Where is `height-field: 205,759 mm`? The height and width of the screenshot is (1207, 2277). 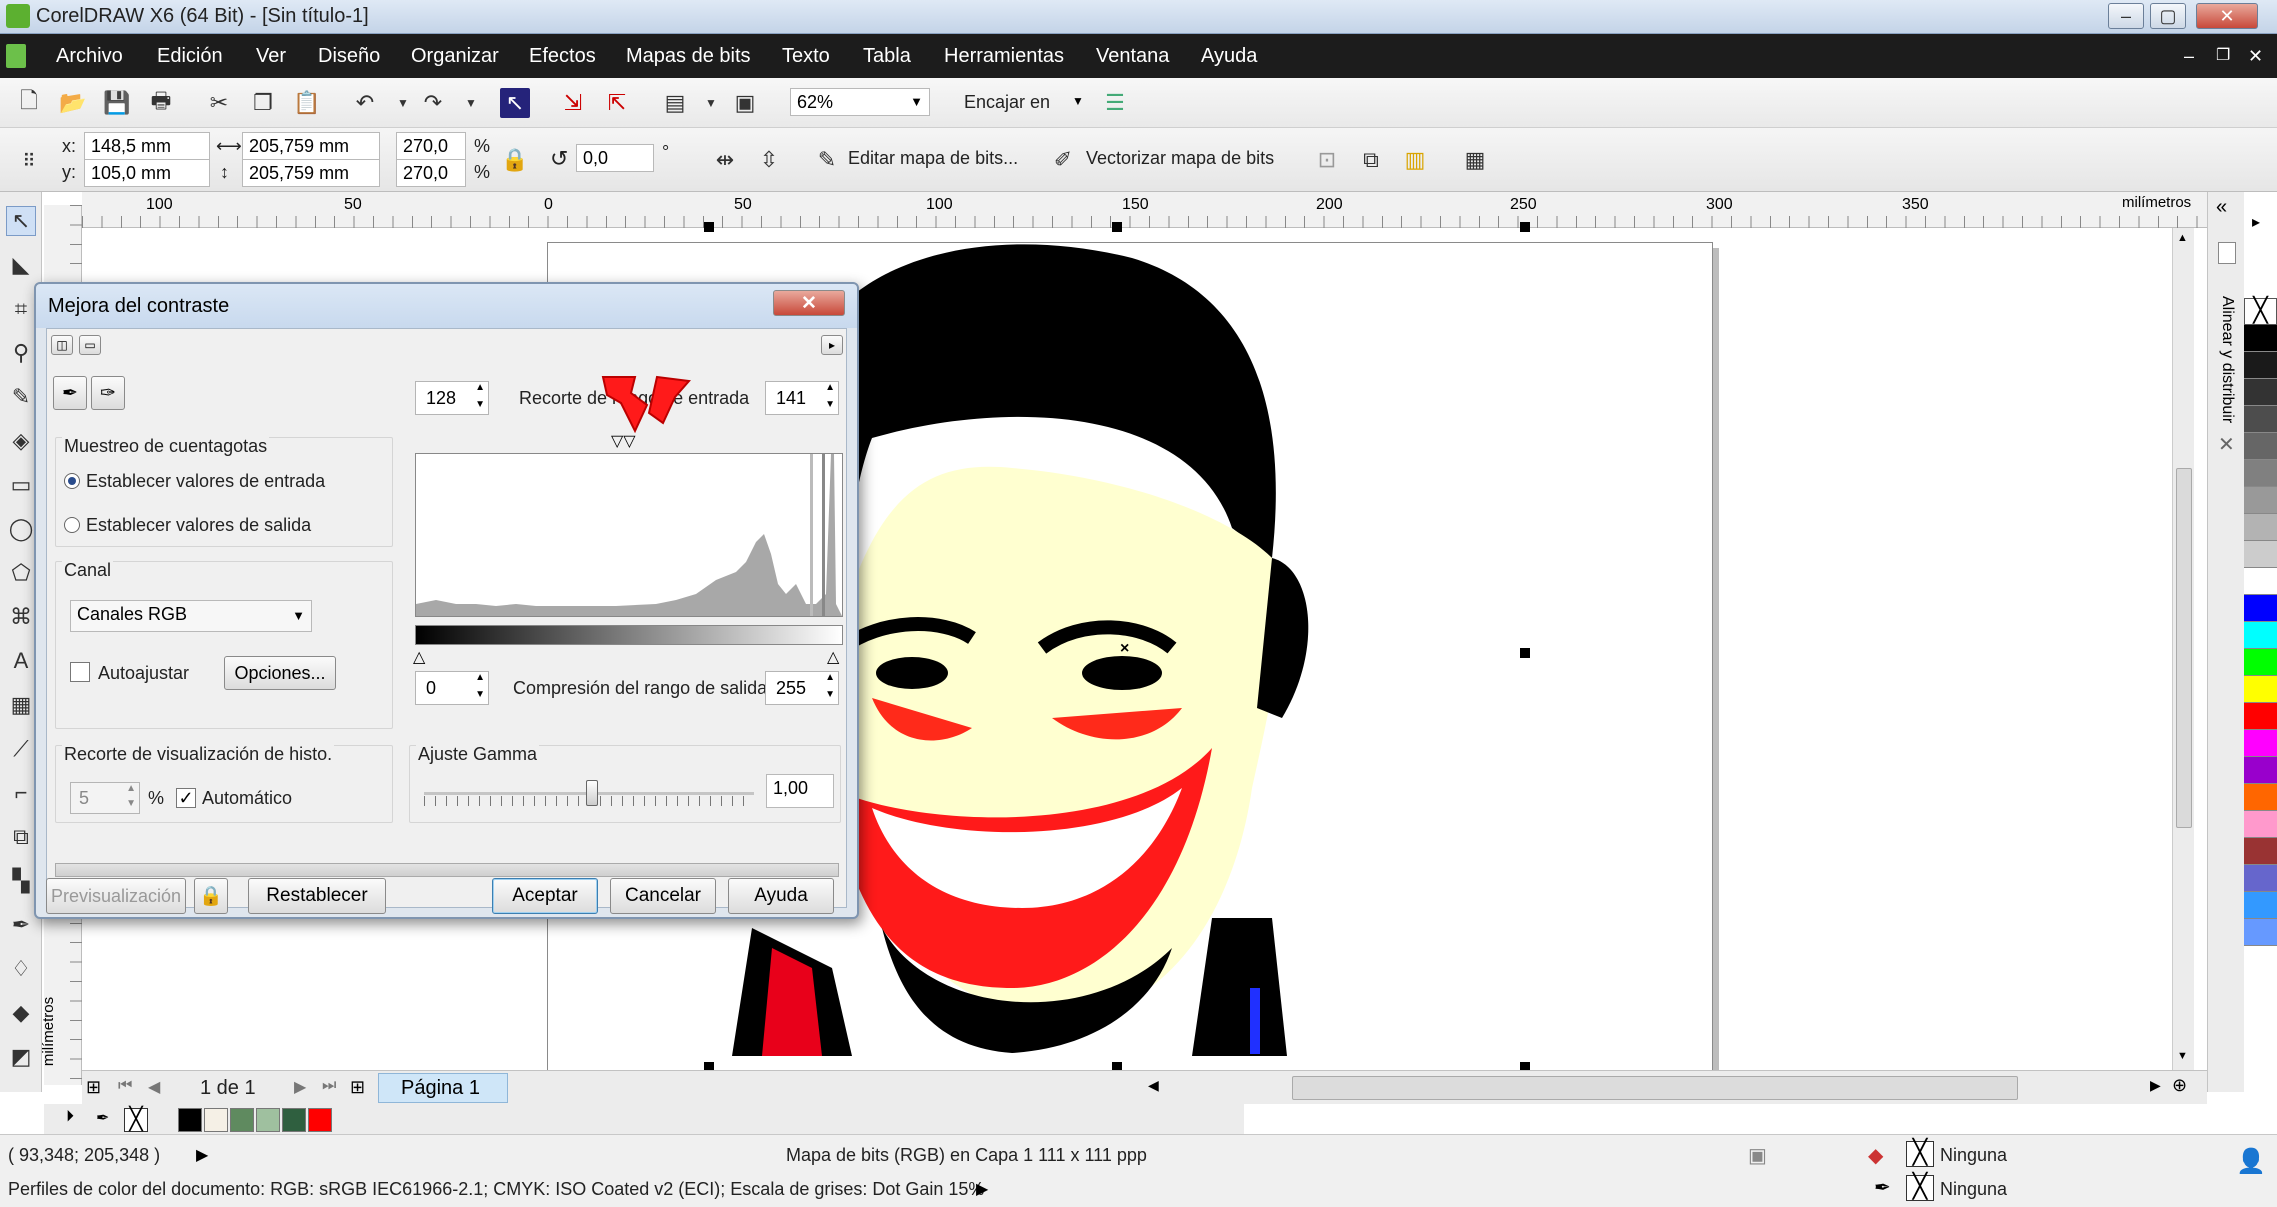 height-field: 205,759 mm is located at coordinates (311, 173).